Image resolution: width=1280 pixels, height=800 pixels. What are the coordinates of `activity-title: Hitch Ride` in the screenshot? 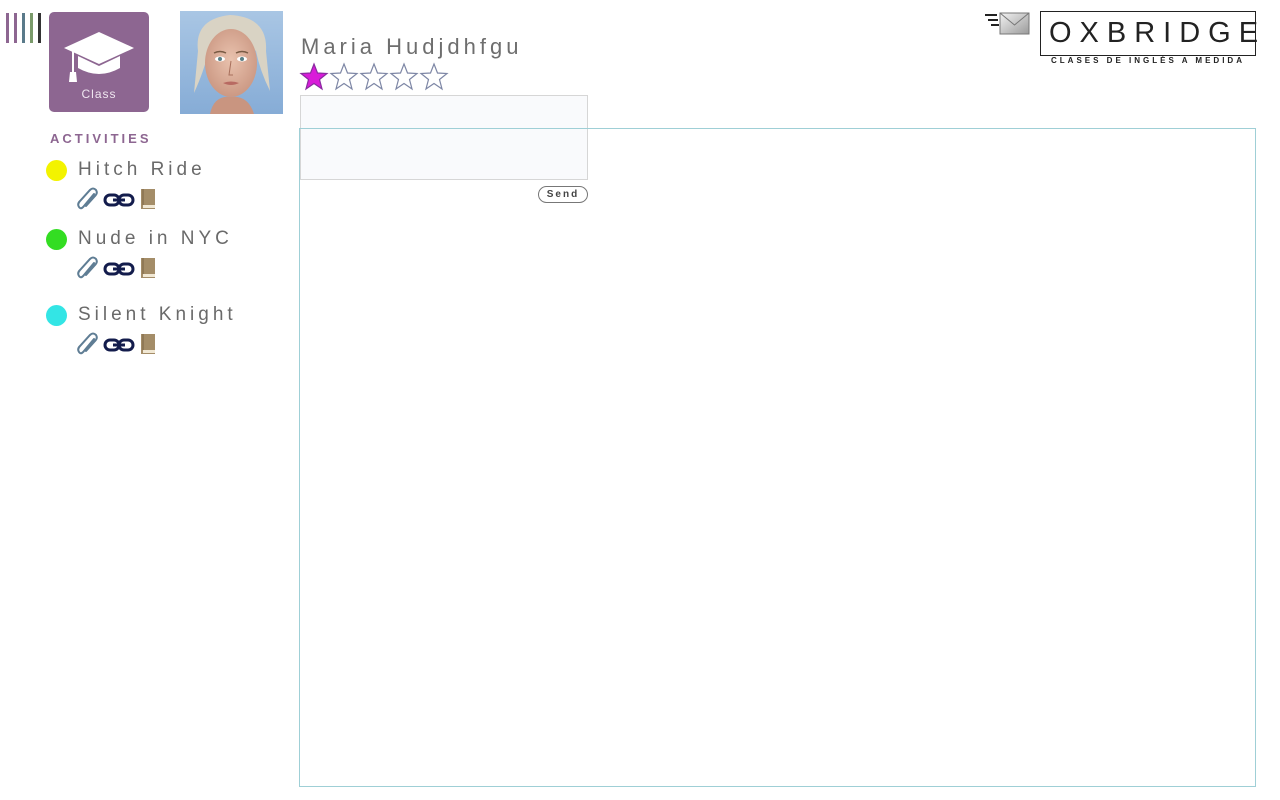 It's located at (142, 170).